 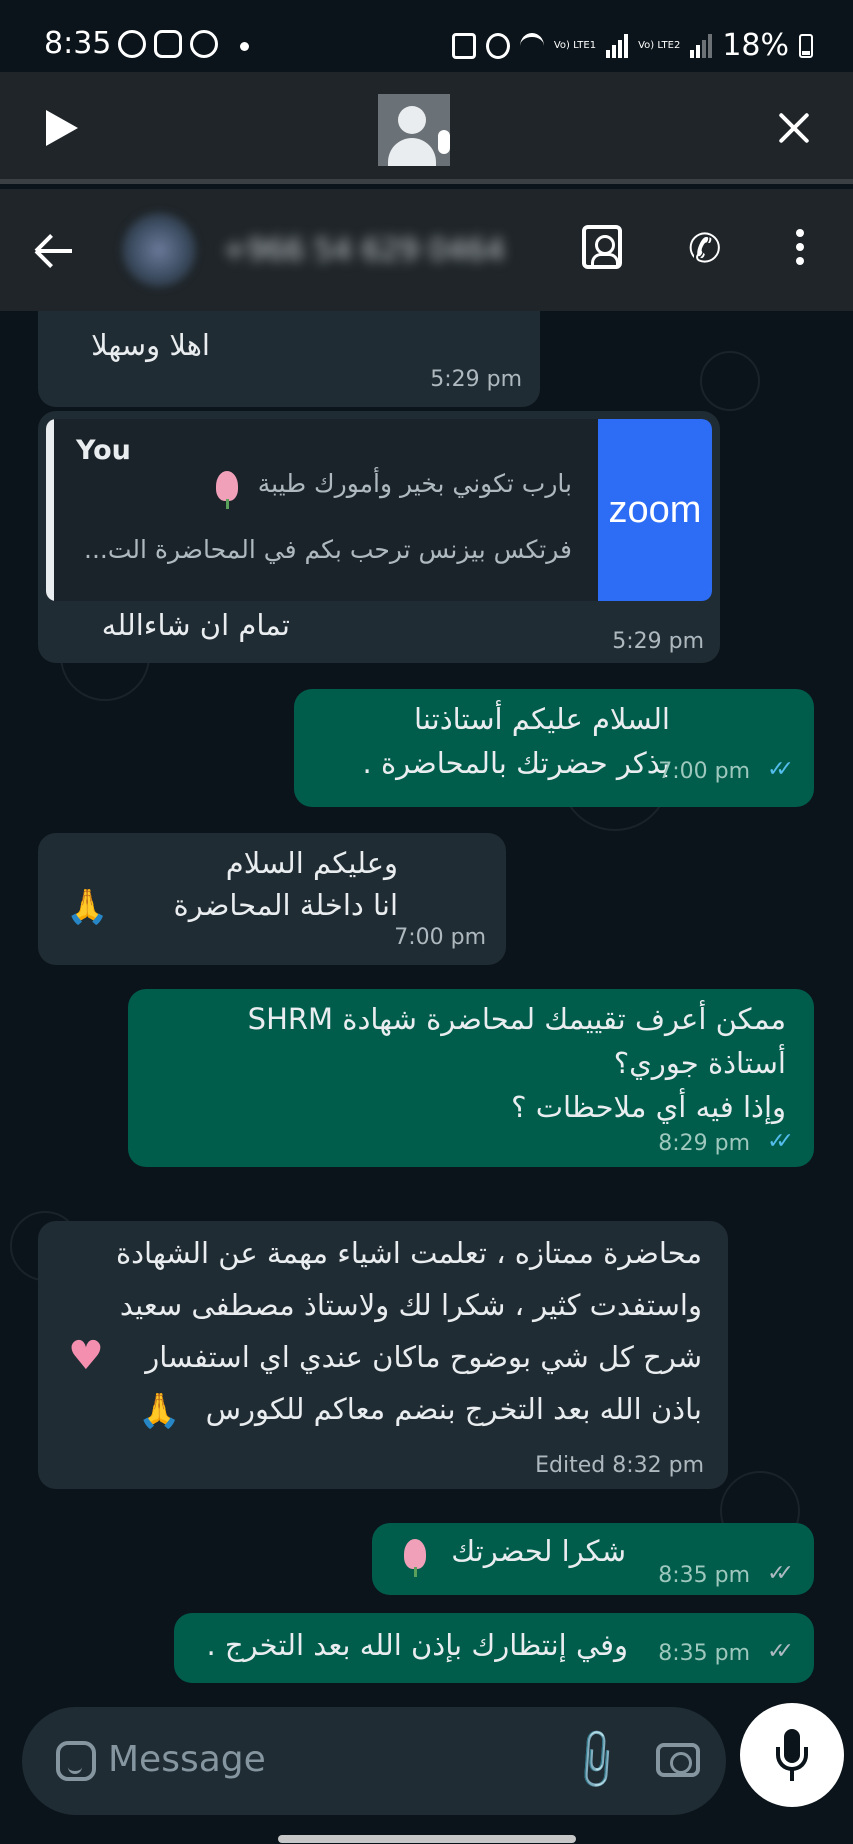 What do you see at coordinates (712, 250) in the screenshot?
I see `add-call-icon: ✆` at bounding box center [712, 250].